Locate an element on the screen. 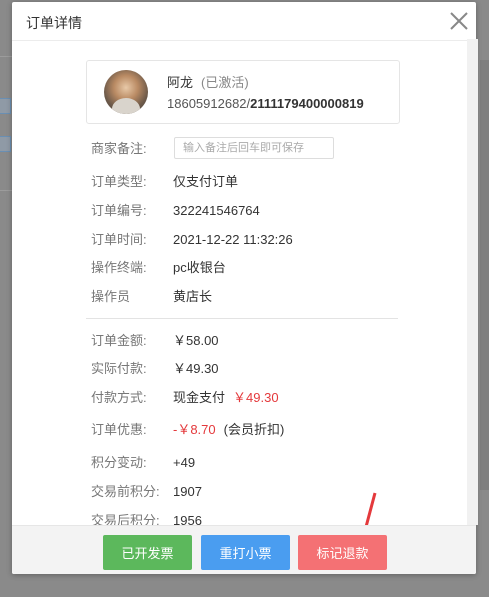  points-before-label: 交易前积分: is located at coordinates (125, 491).